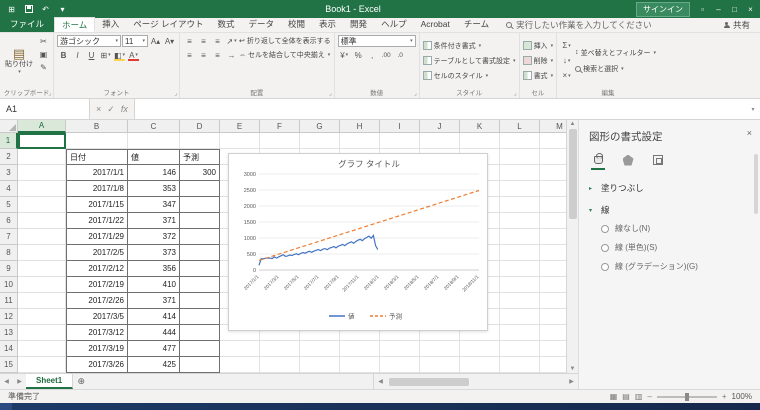 This screenshot has height=410, width=760. Describe the element at coordinates (6, 381) in the screenshot. I see `sheet-nav-left-icon: ◀` at that location.